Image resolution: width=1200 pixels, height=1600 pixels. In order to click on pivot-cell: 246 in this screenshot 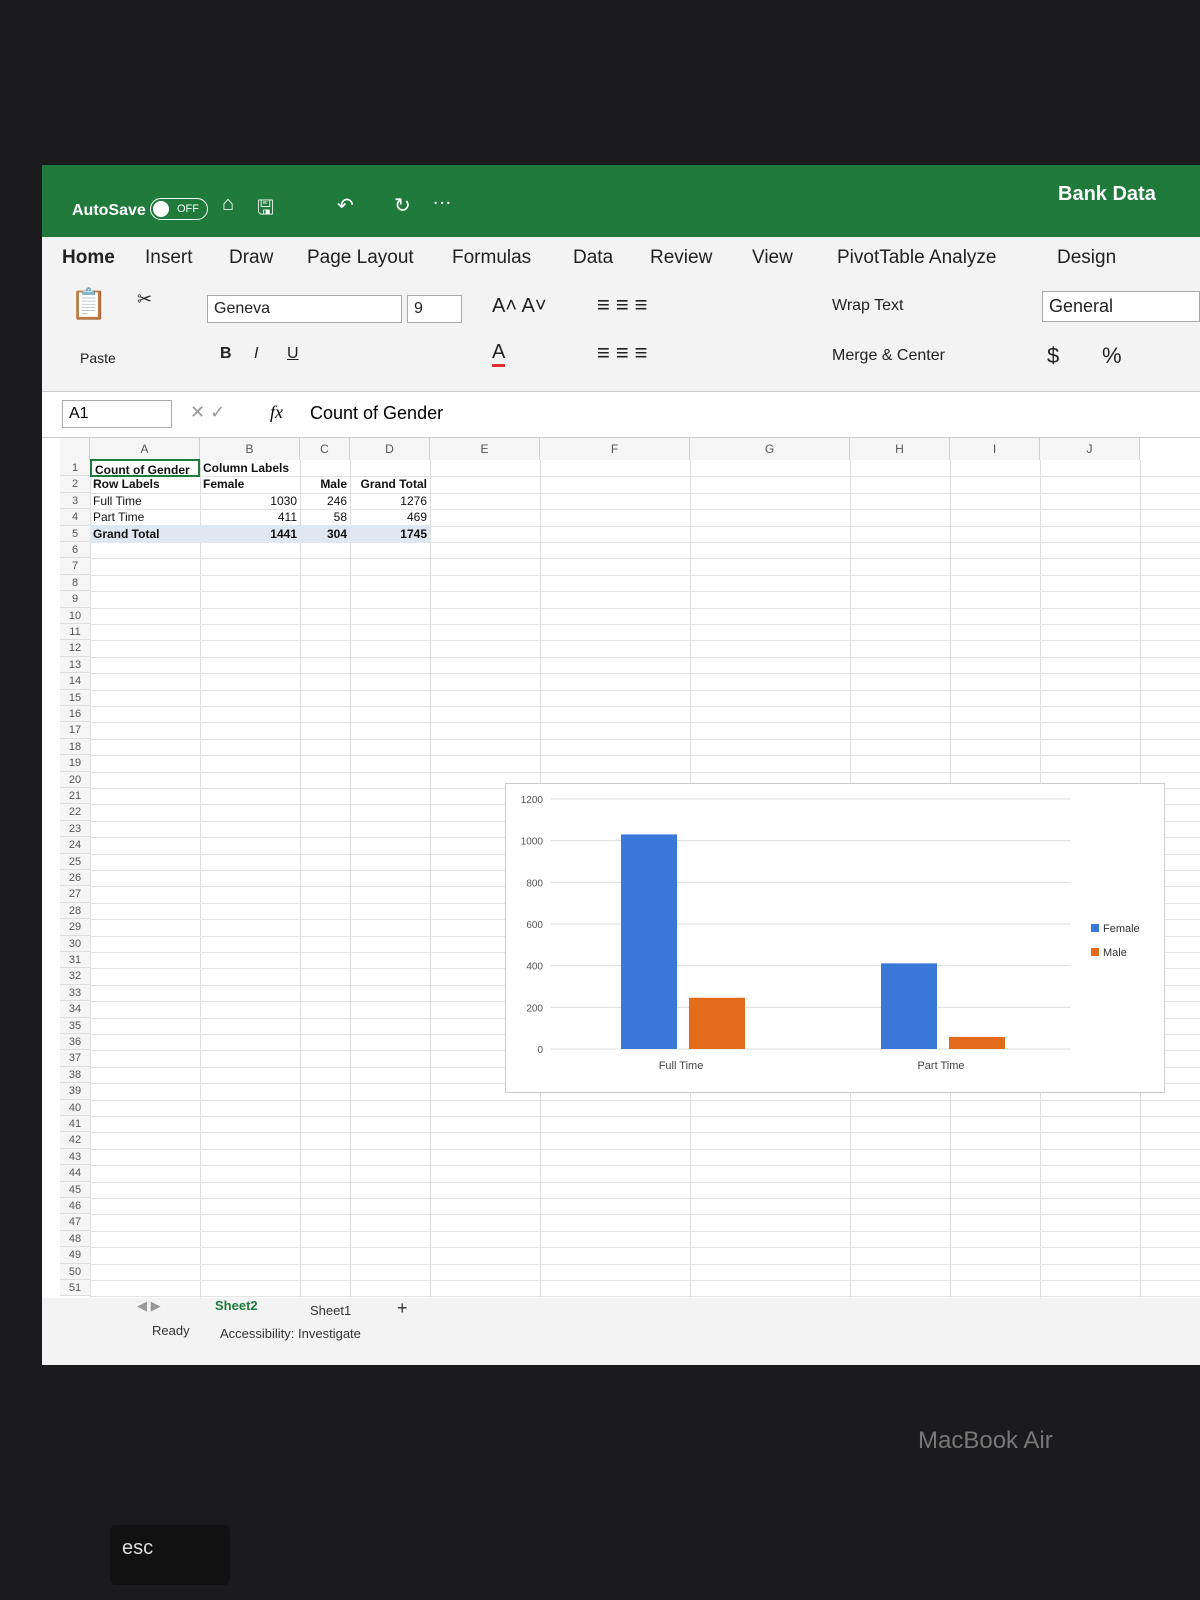, I will do `click(325, 501)`.